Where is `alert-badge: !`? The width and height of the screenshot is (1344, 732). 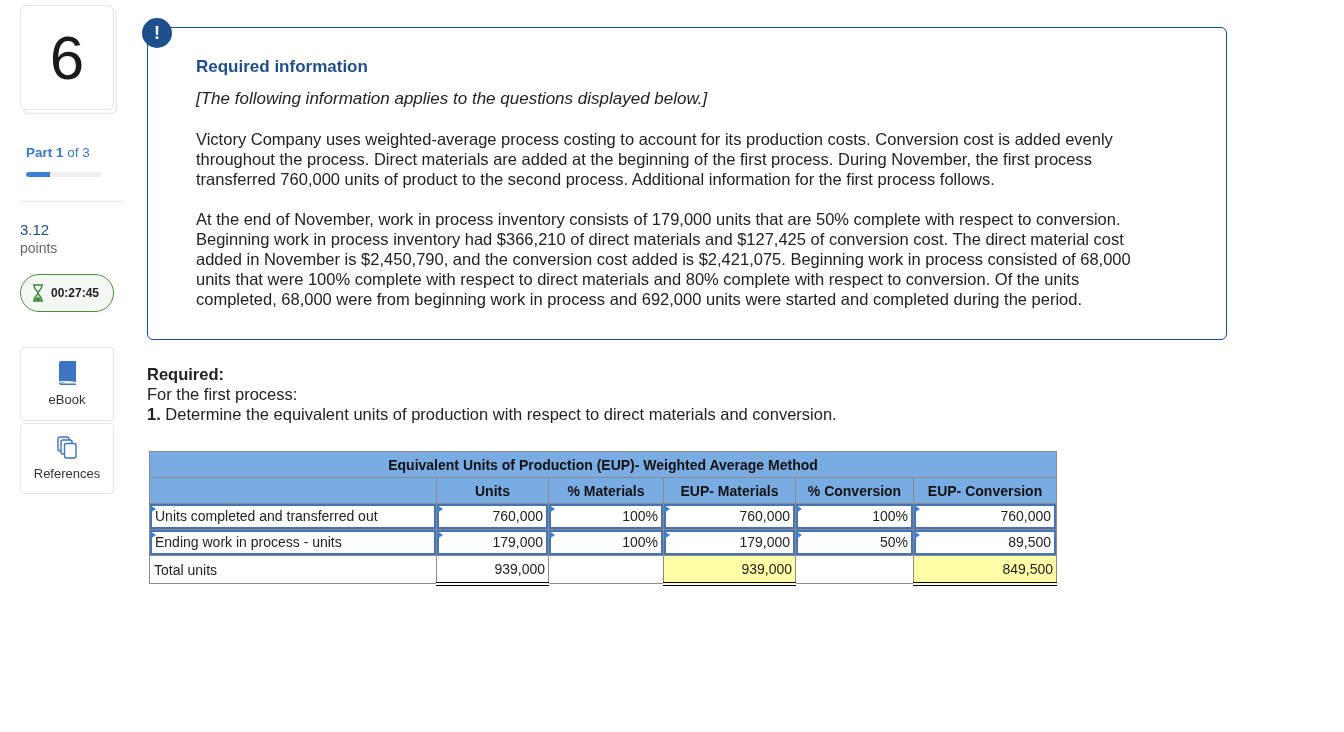 alert-badge: ! is located at coordinates (157, 33).